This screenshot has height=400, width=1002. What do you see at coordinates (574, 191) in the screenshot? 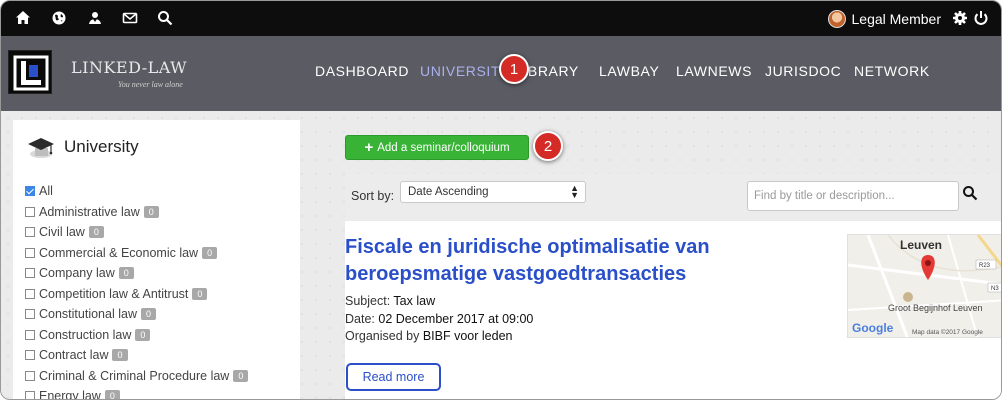
I see `select-arrows-icon: ▲ ▼` at bounding box center [574, 191].